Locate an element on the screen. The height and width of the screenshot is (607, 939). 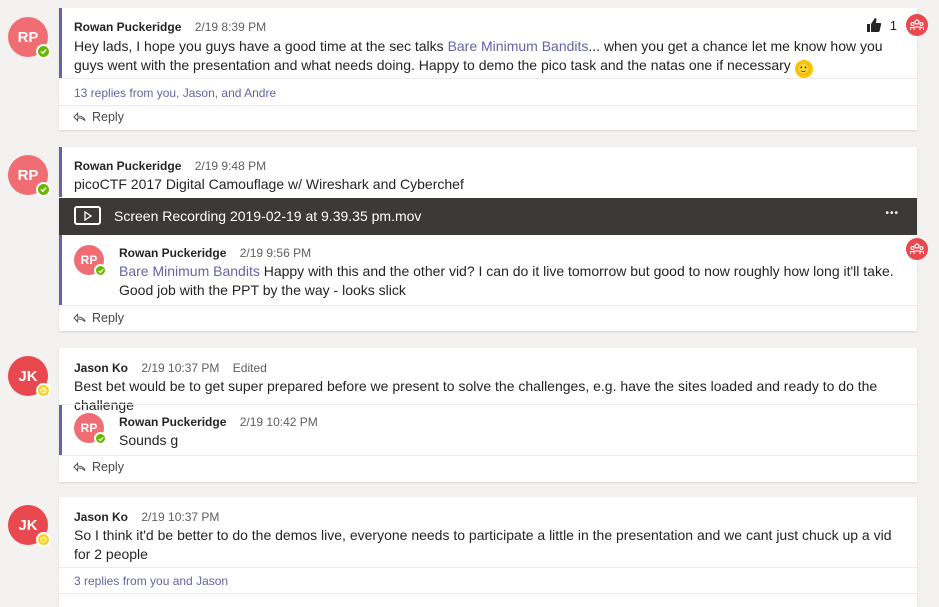
like-icon is located at coordinates (873, 25).